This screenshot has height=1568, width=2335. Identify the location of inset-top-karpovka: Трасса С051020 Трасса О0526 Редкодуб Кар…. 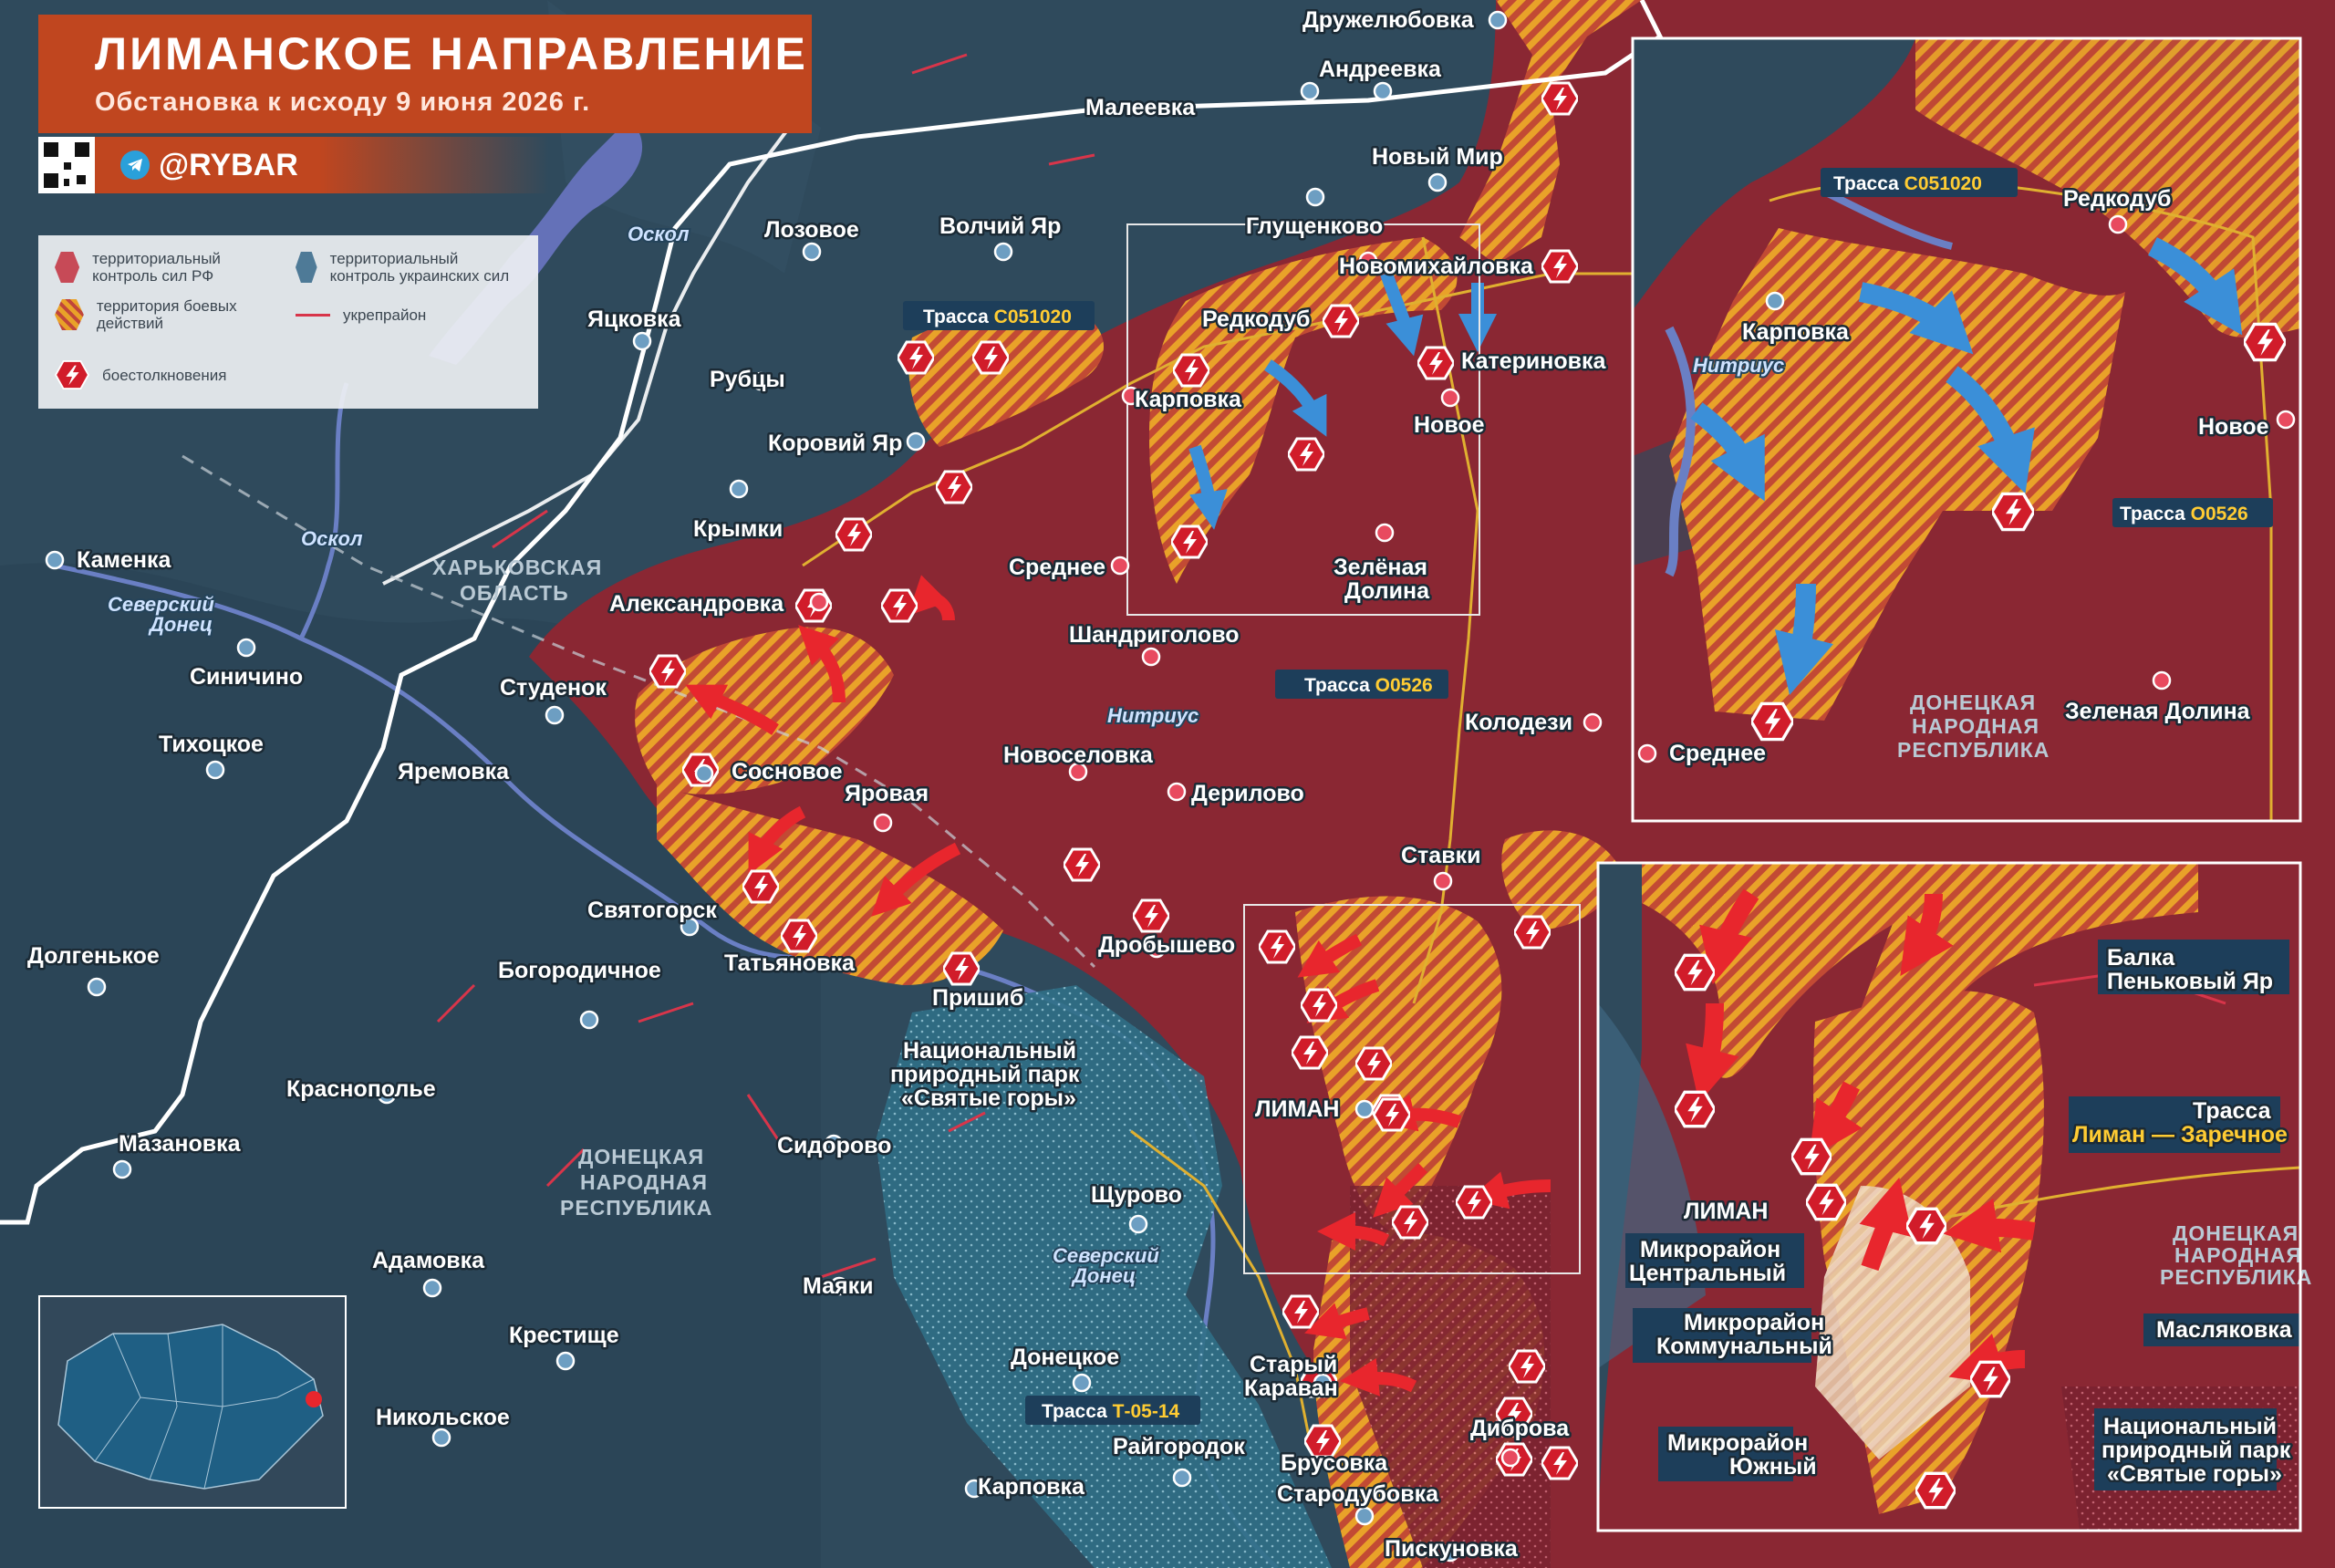
(1966, 429).